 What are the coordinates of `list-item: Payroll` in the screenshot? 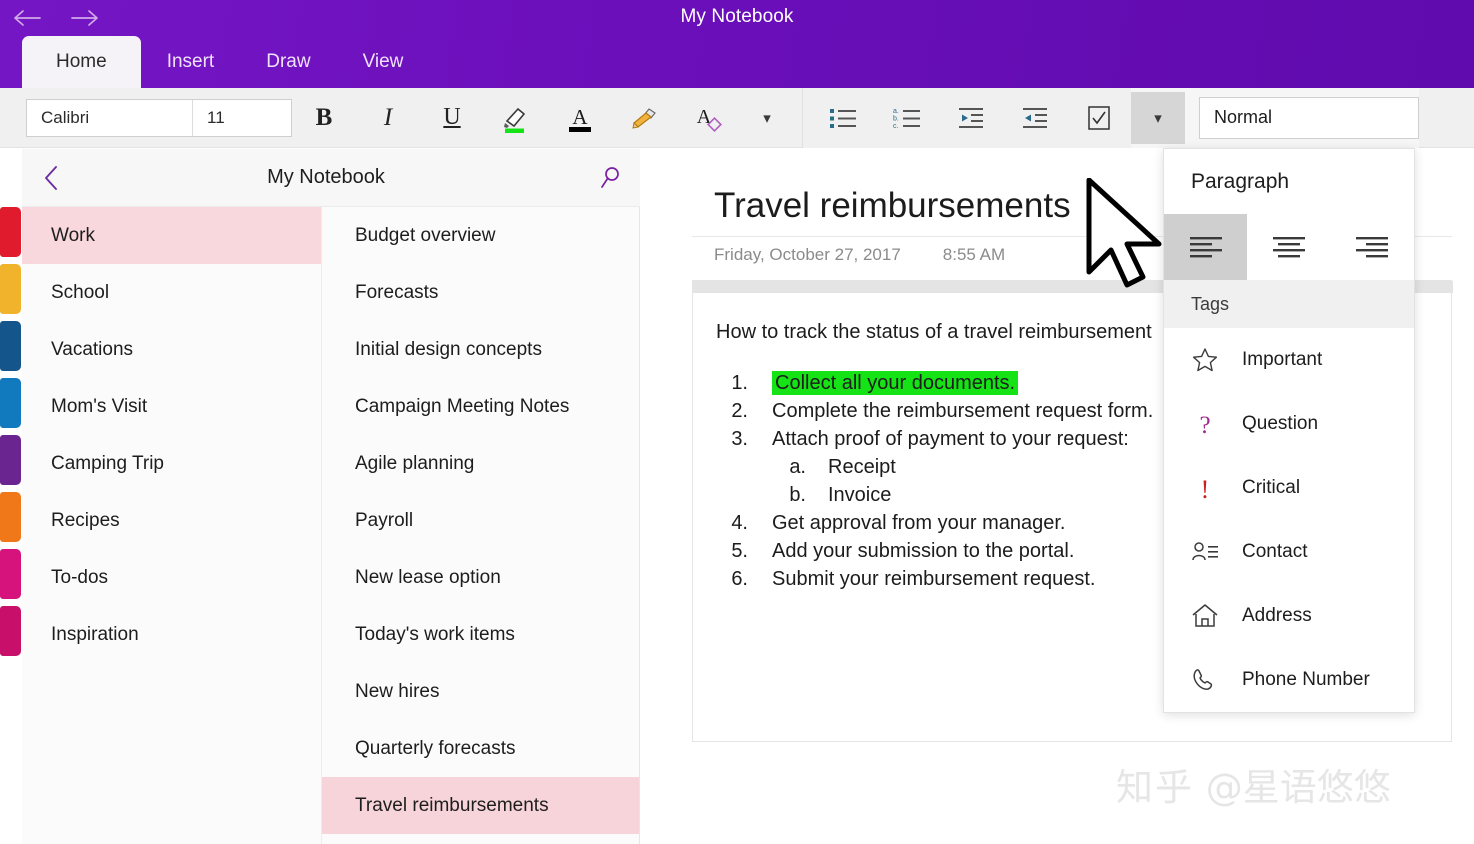 It's located at (480, 520).